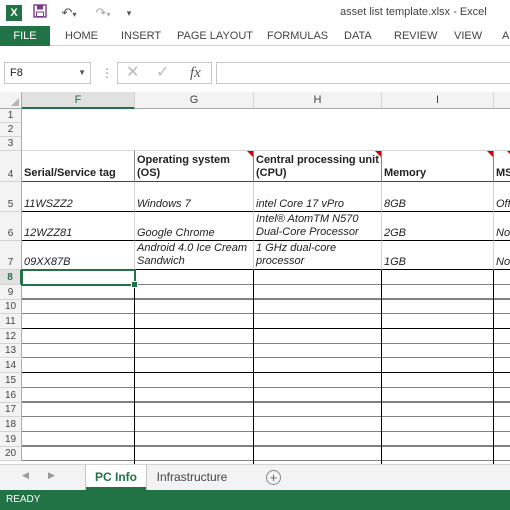  Describe the element at coordinates (11, 366) in the screenshot. I see `row-header: 14` at that location.